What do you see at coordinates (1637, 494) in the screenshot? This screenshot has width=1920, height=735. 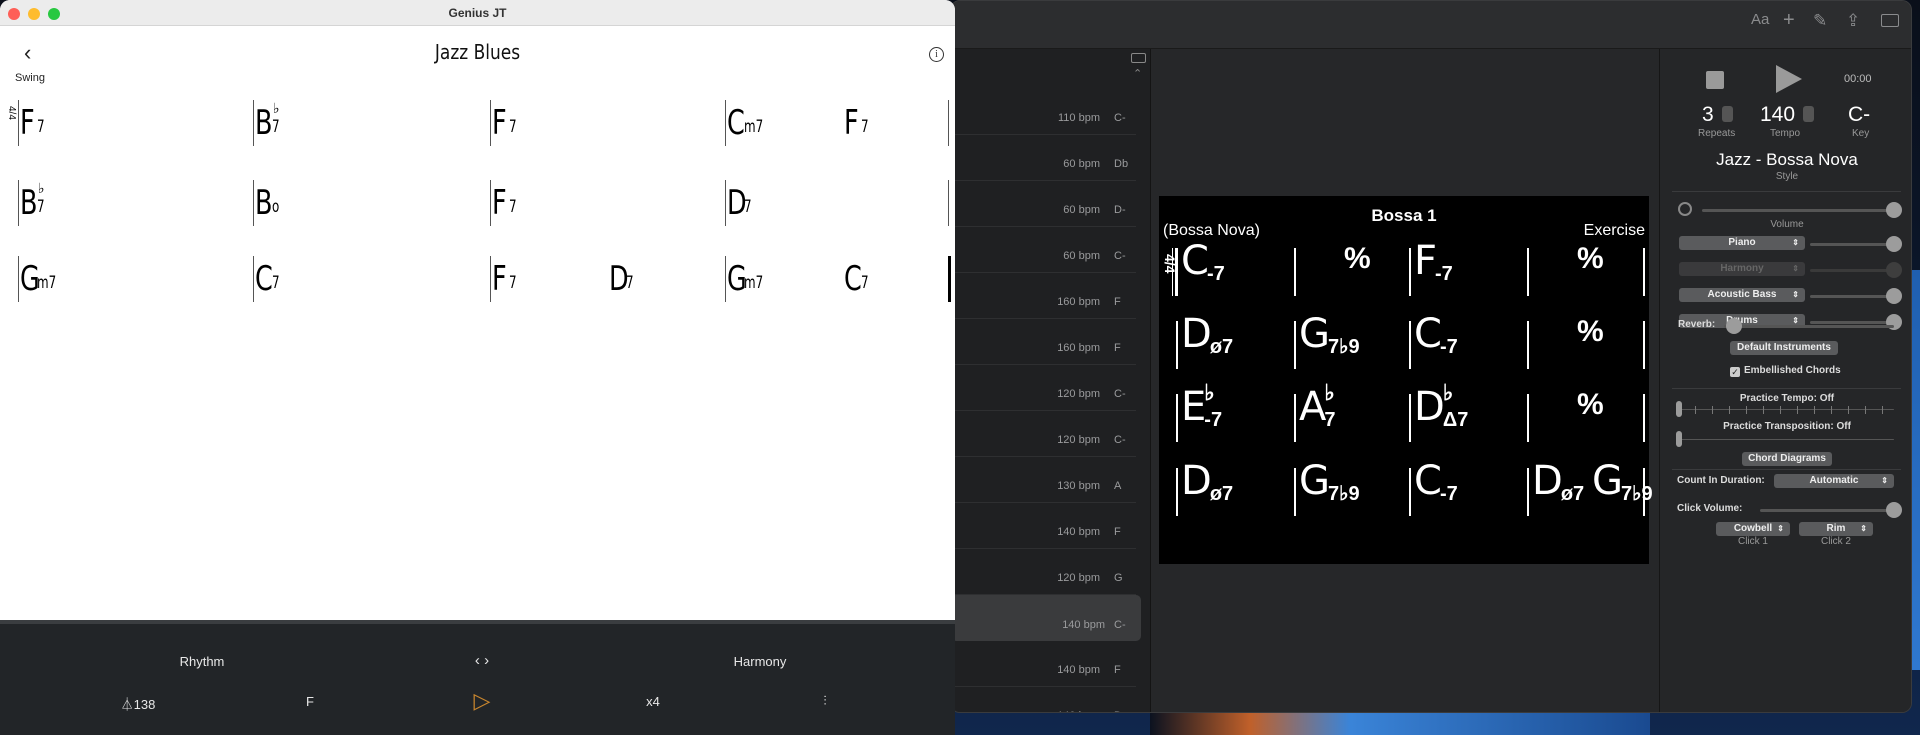 I see `chord-quality: 7♭9` at bounding box center [1637, 494].